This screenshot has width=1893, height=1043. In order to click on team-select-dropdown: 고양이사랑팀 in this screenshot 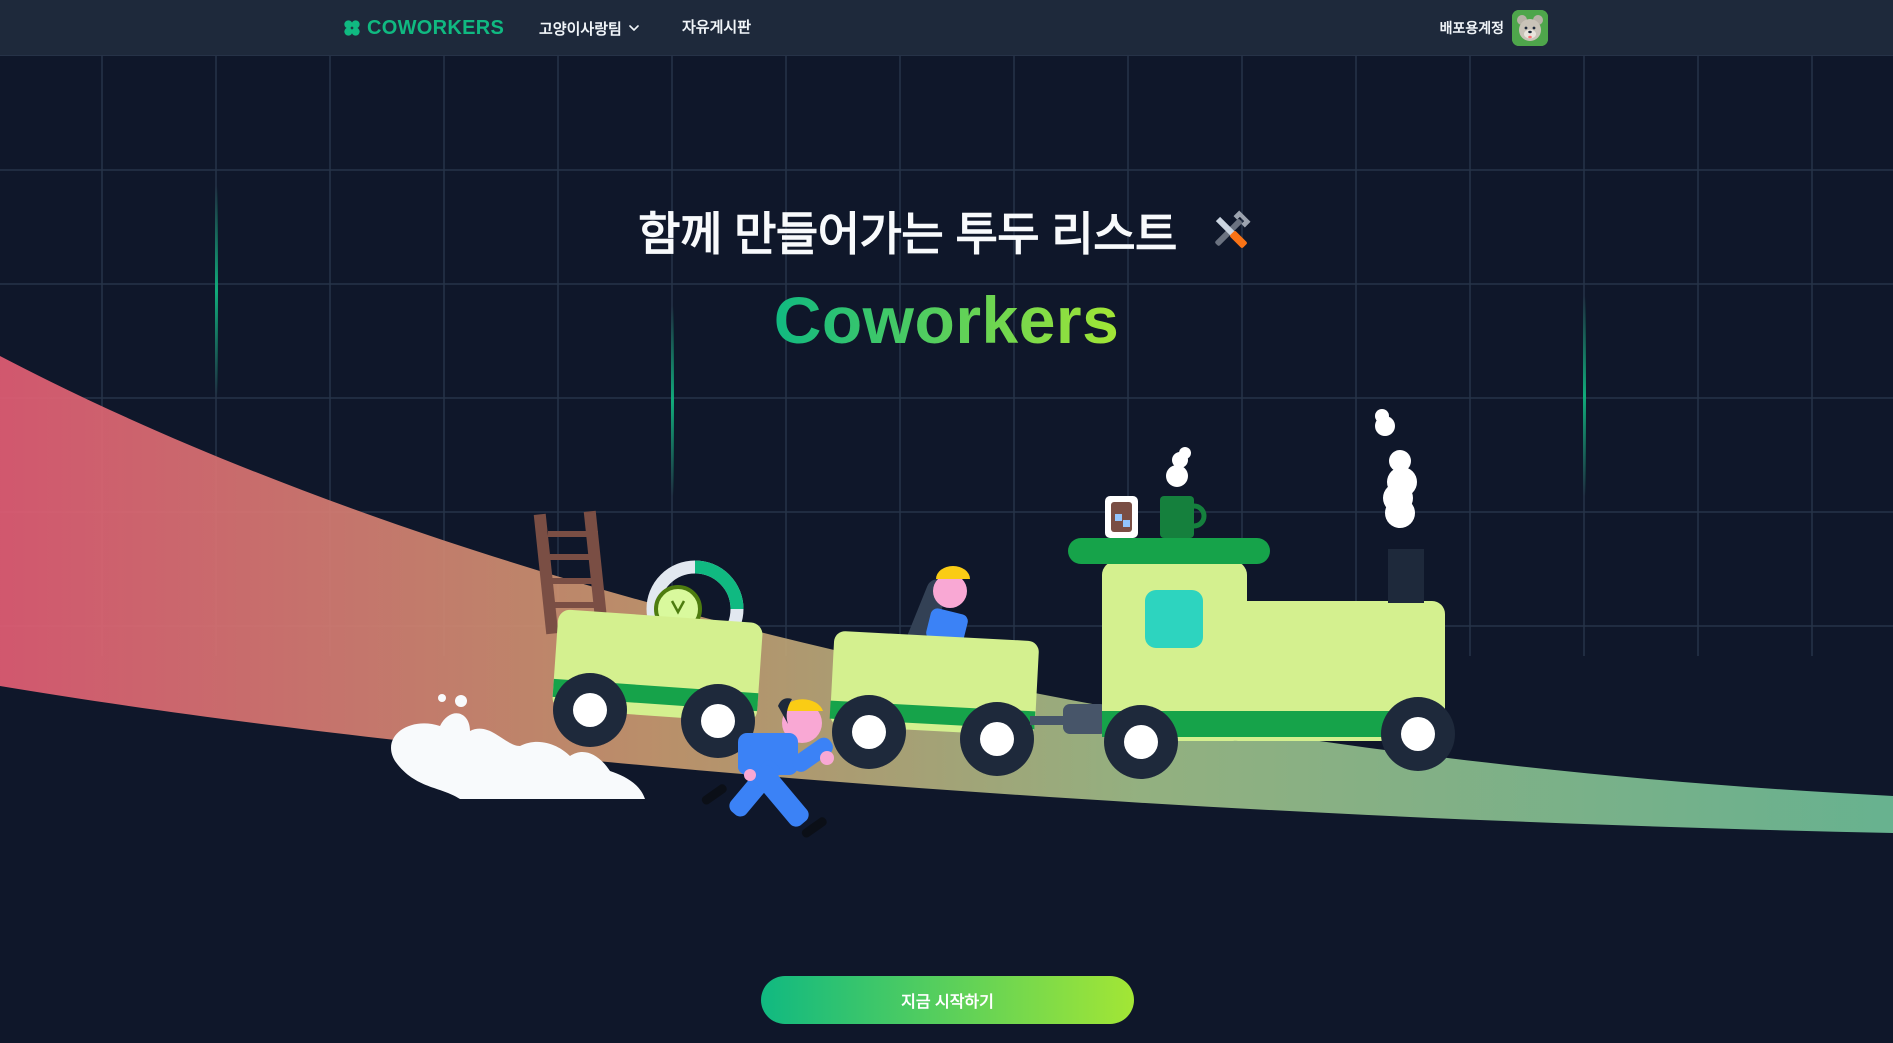, I will do `click(589, 28)`.